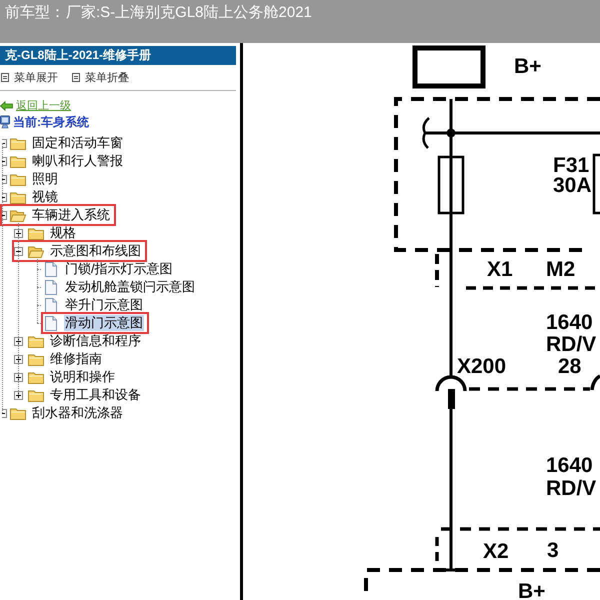 The height and width of the screenshot is (600, 600). What do you see at coordinates (104, 323) in the screenshot?
I see `tree-item: 滑动门示意图` at bounding box center [104, 323].